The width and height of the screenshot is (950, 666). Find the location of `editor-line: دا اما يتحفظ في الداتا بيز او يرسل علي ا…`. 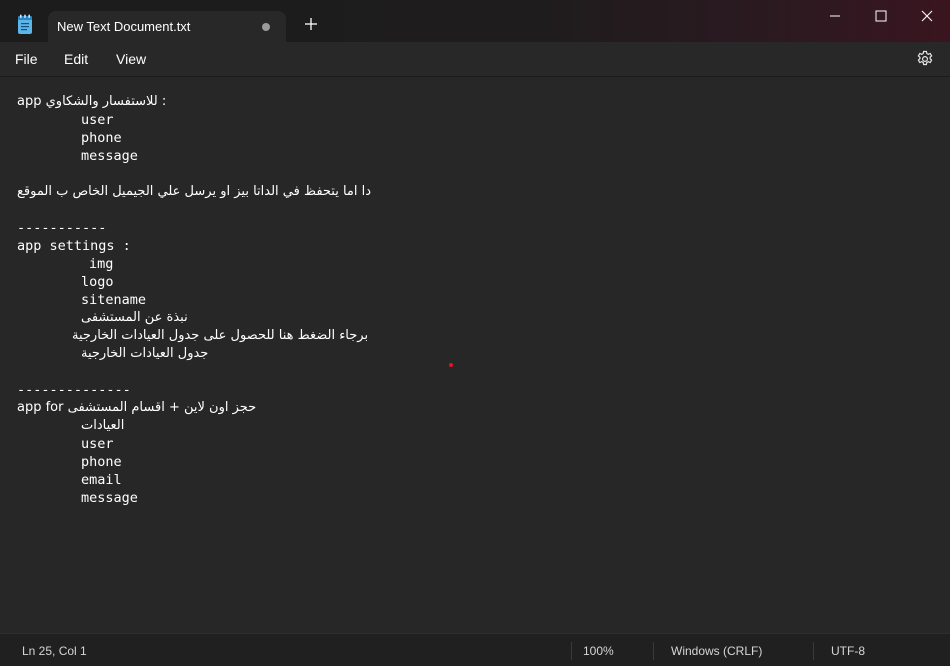

editor-line: دا اما يتحفظ في الداتا بيز او يرسل علي ا… is located at coordinates (194, 191).